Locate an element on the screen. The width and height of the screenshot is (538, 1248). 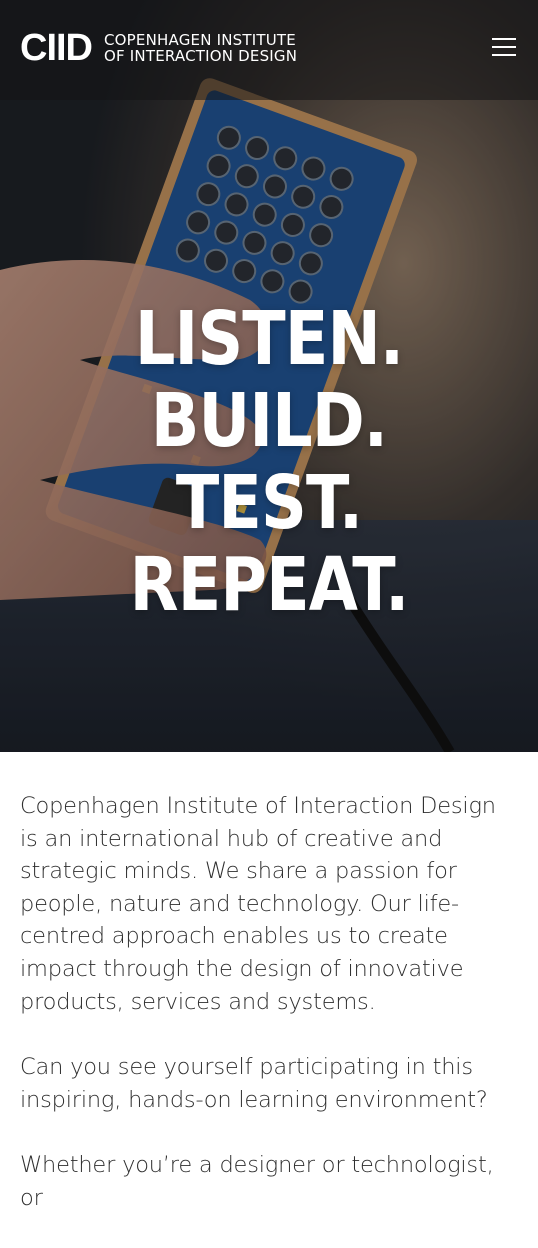
hero-headline-line2: TEST. REPEAT. is located at coordinates (269, 544).